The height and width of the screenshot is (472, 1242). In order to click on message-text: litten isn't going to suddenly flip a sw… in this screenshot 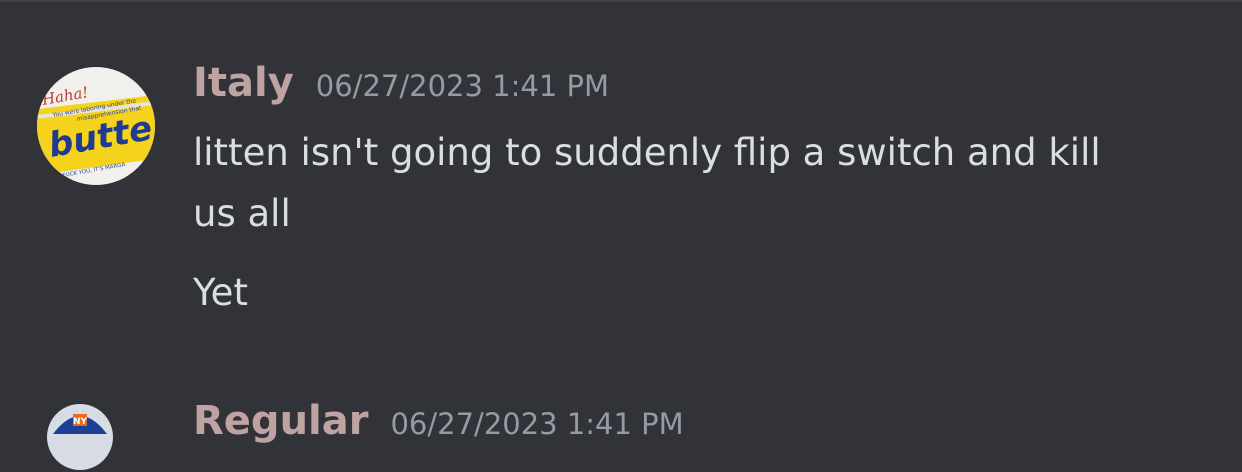, I will do `click(647, 152)`.